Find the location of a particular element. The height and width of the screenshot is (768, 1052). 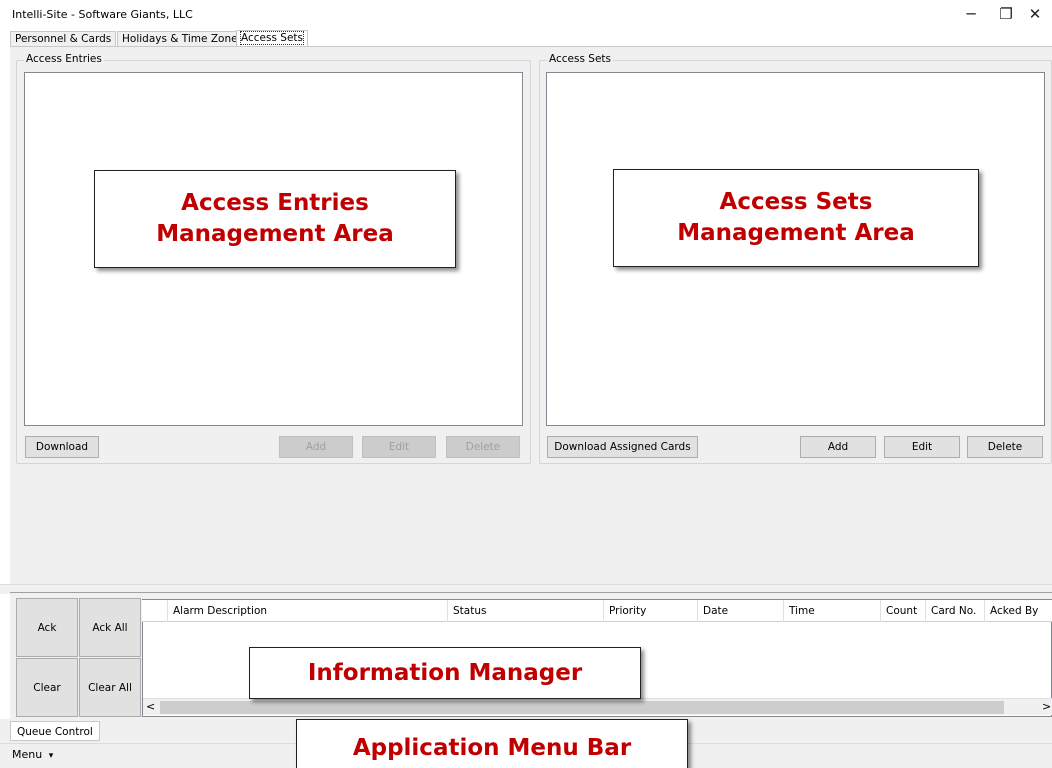

tab-personnel-cards: Personnel & Cards is located at coordinates (63, 38).